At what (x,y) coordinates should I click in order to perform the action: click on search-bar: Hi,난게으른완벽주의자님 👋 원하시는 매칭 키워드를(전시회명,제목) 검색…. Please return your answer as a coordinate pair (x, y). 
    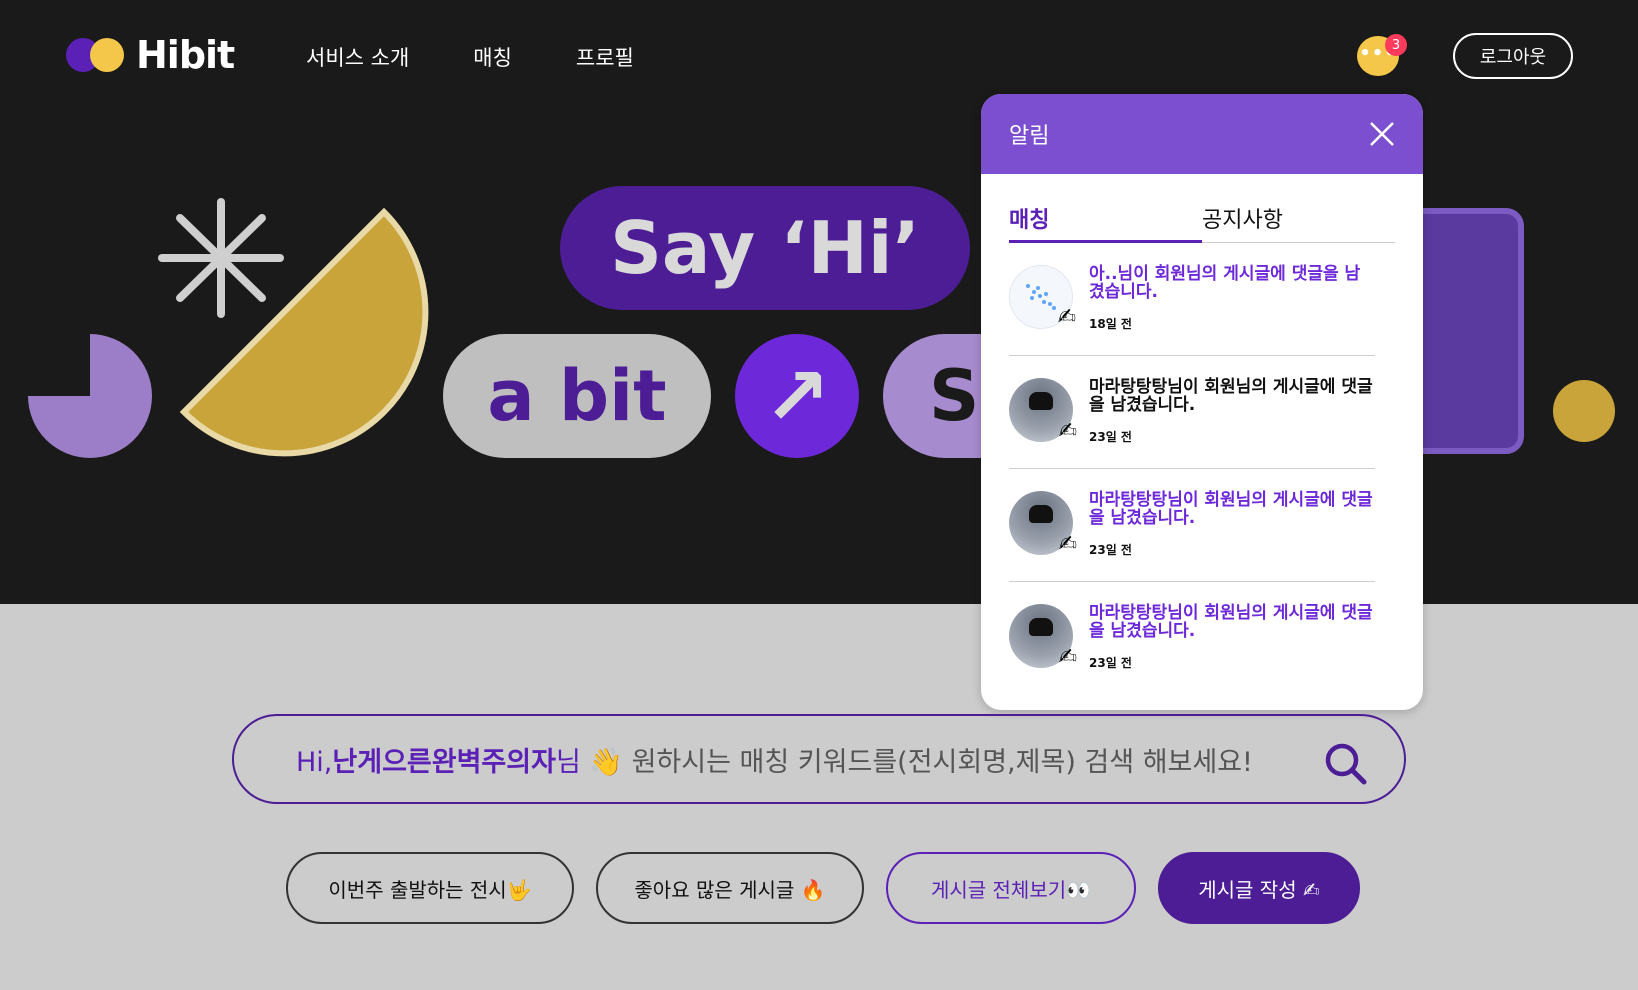
    Looking at the image, I should click on (819, 759).